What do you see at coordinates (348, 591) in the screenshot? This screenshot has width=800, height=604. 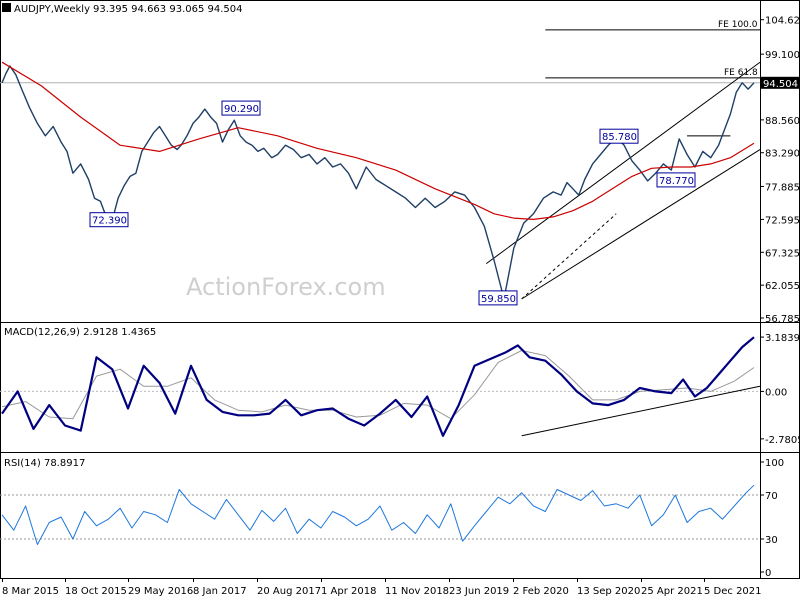 I see `x-tick-label: 1 Apr 2018` at bounding box center [348, 591].